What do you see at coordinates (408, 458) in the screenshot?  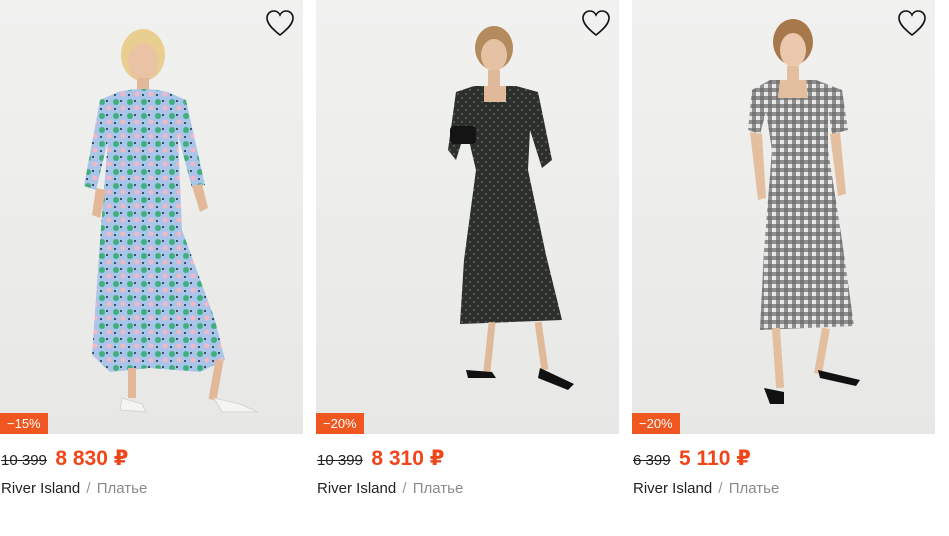 I see `new-price: 8 310 ₽` at bounding box center [408, 458].